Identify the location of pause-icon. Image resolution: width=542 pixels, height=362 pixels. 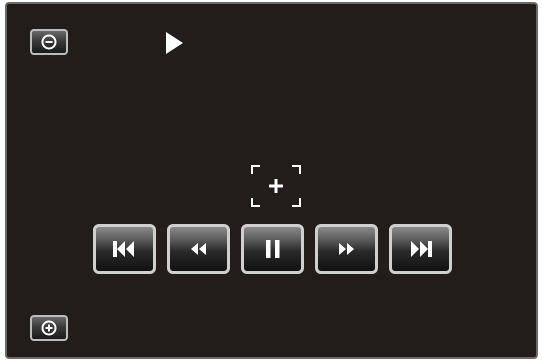
(273, 249).